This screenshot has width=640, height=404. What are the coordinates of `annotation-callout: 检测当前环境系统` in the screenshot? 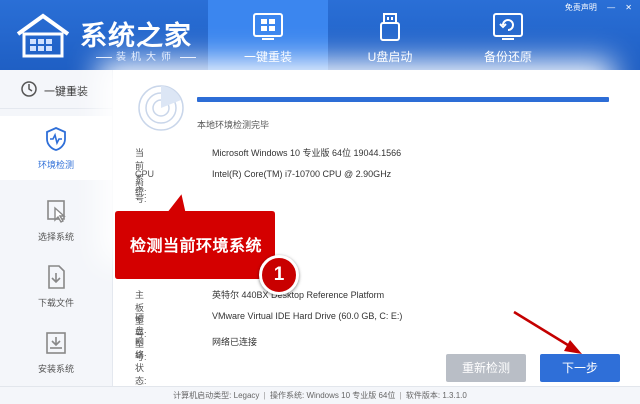 It's located at (194, 236).